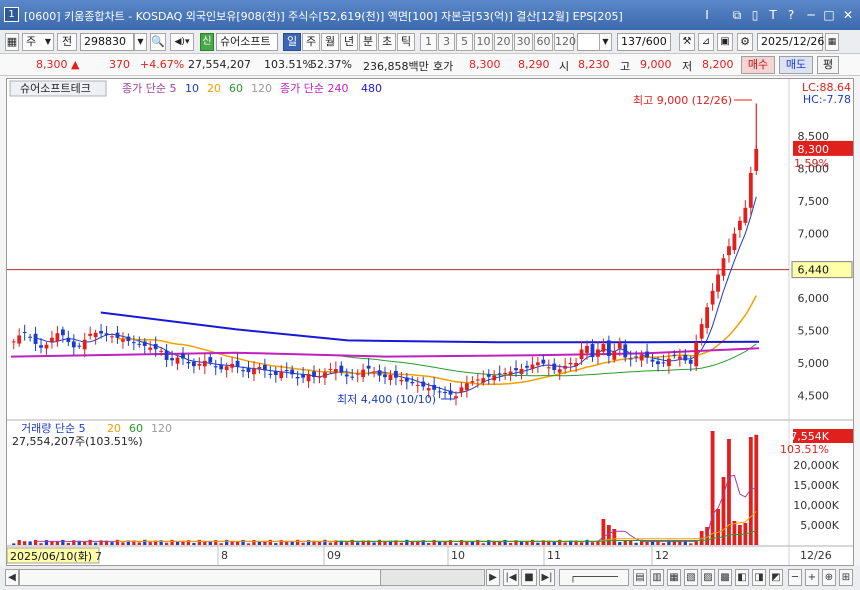 The height and width of the screenshot is (590, 860). I want to click on hc-label: HC:-7.78, so click(827, 99).